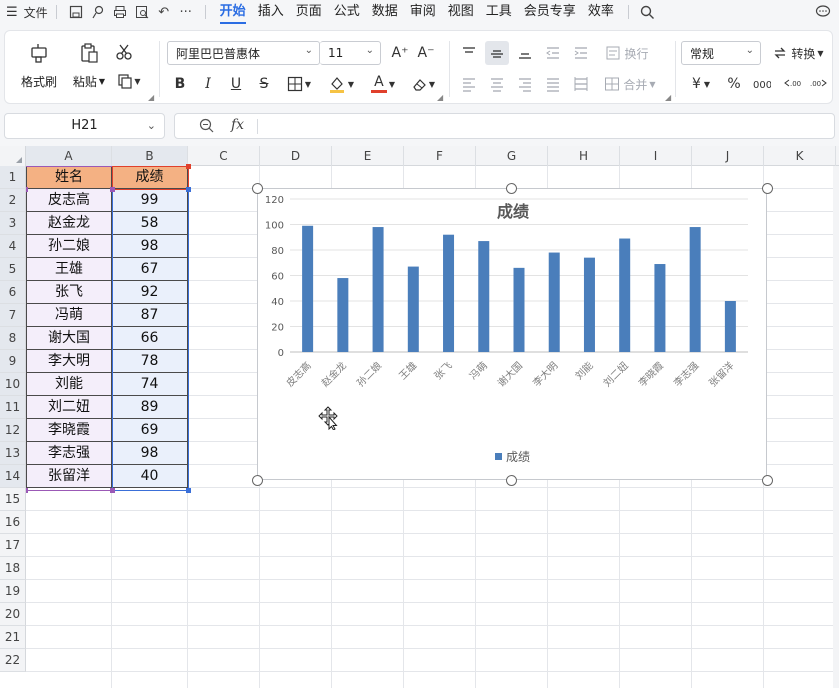  What do you see at coordinates (236, 84) in the screenshot?
I see `underline-button: U` at bounding box center [236, 84].